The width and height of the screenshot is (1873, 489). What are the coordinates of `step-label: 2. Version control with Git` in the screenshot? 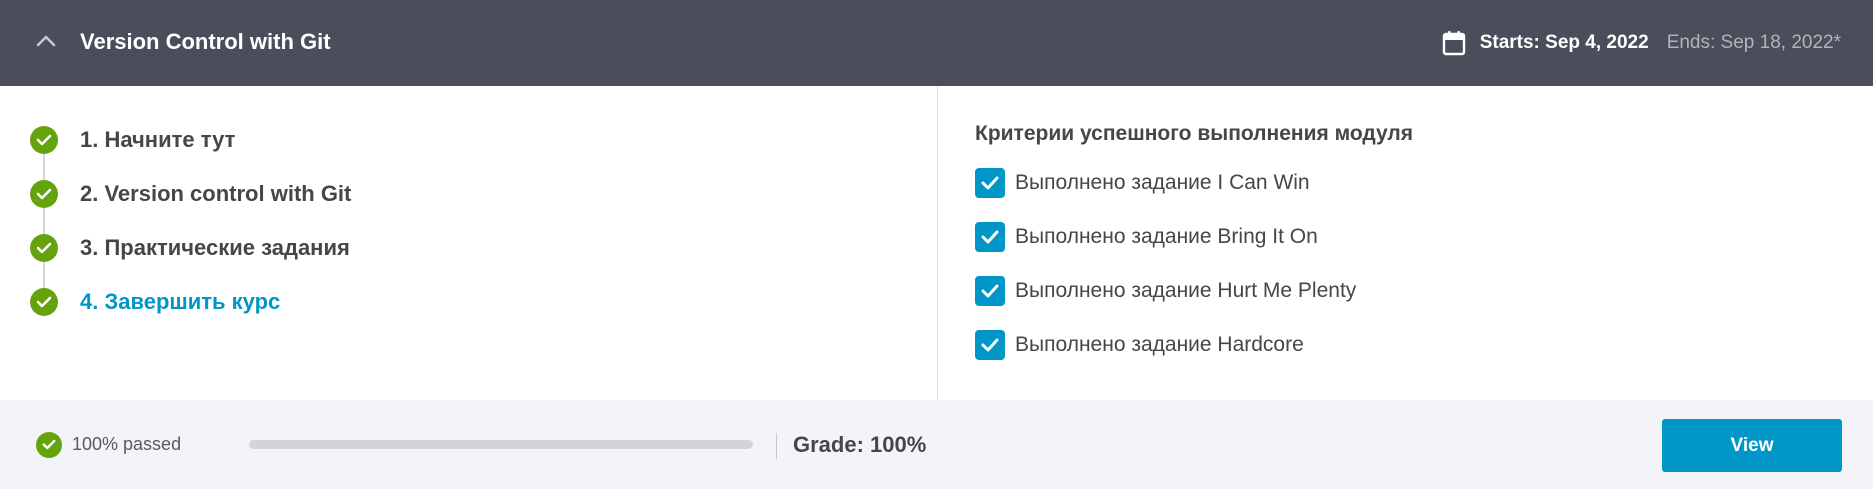 It's located at (216, 193).